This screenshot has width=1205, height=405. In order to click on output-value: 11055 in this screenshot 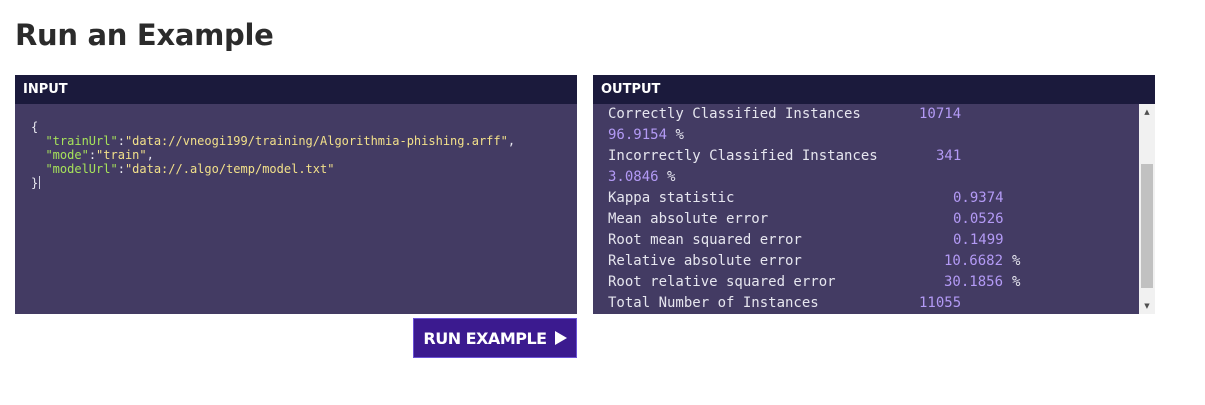, I will do `click(940, 303)`.